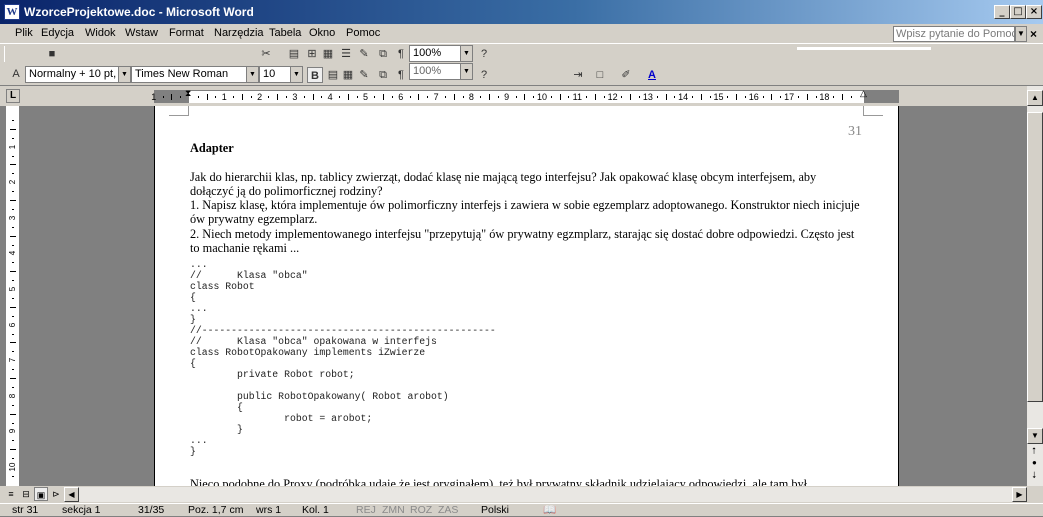  What do you see at coordinates (100, 33) in the screenshot?
I see `menu-widok: Widok` at bounding box center [100, 33].